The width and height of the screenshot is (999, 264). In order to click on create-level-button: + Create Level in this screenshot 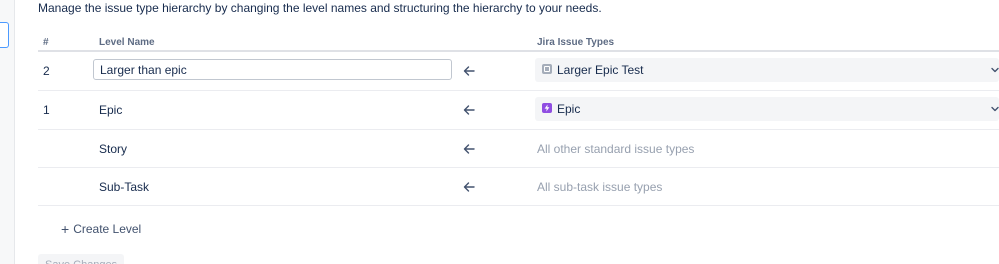, I will do `click(101, 229)`.